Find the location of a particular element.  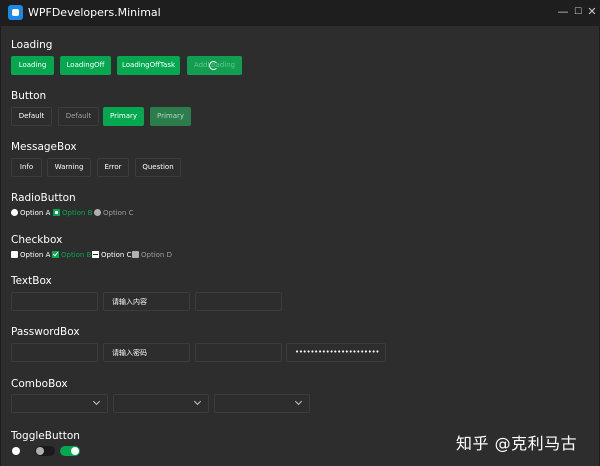

checkbox-option-a-label: Option A is located at coordinates (35, 255).